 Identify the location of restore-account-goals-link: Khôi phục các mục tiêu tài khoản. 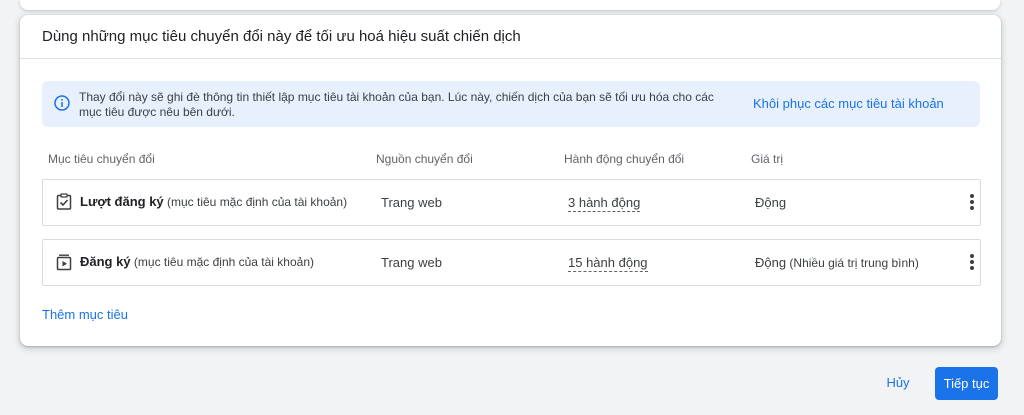
(848, 103).